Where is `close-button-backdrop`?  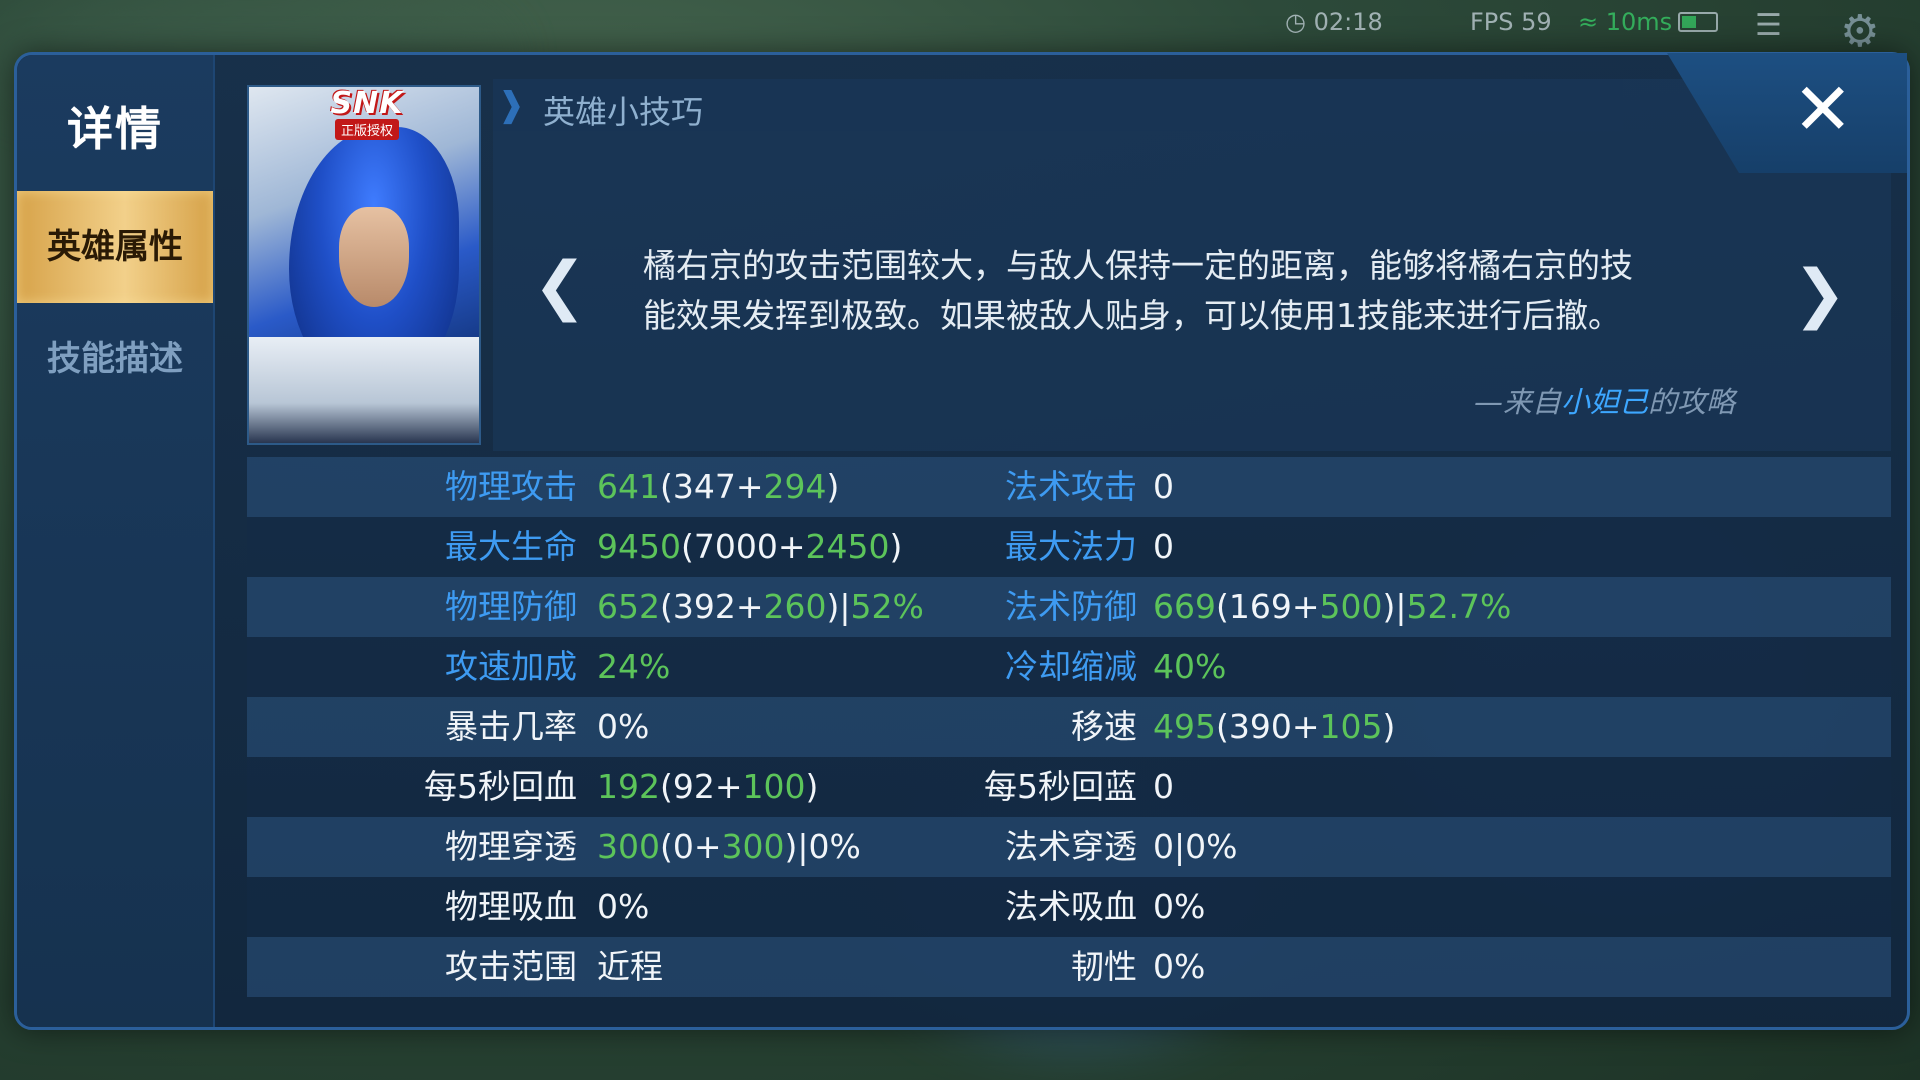
close-button-backdrop is located at coordinates (1787, 113).